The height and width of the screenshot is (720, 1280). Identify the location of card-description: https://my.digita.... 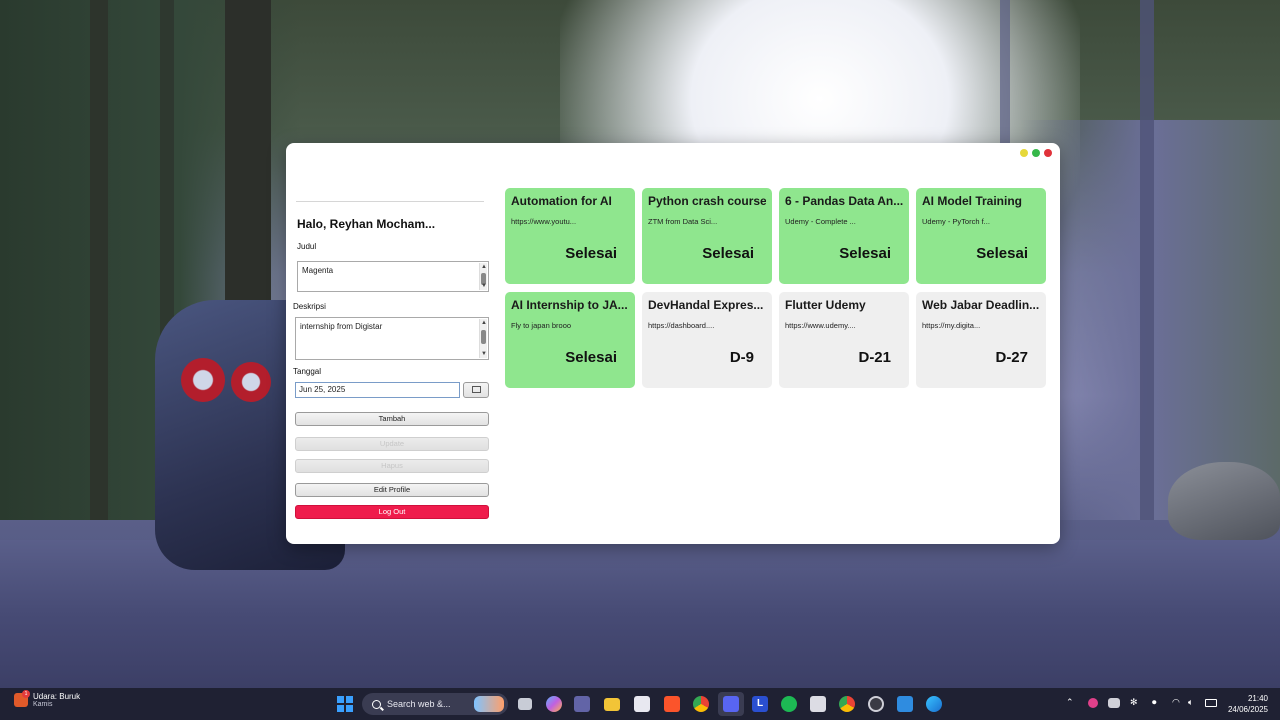
(951, 325).